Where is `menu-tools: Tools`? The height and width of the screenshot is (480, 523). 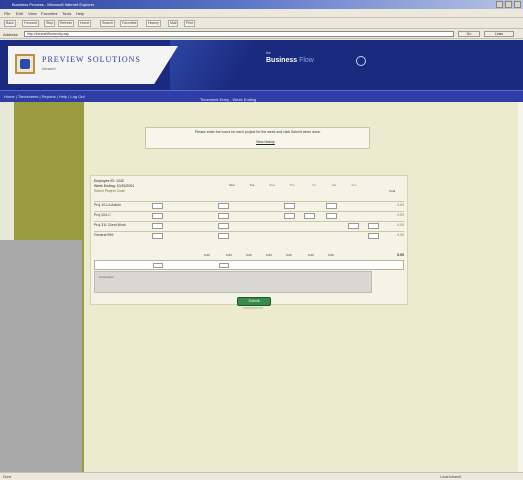
menu-tools: Tools is located at coordinates (66, 13).